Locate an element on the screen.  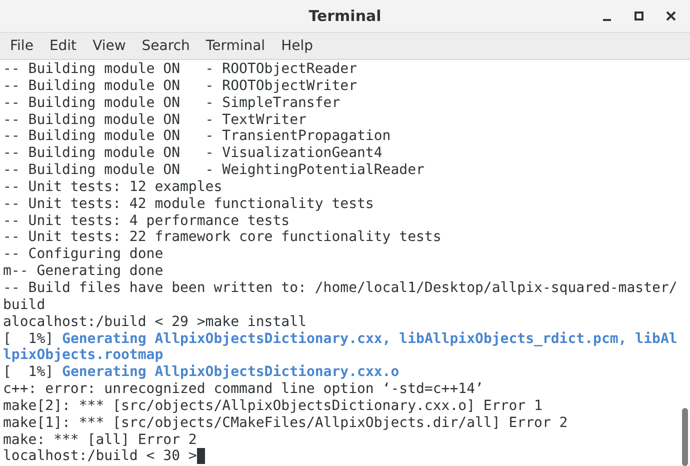
output-line: -- Building module ON - ROOTObjectWriter is located at coordinates (180, 86).